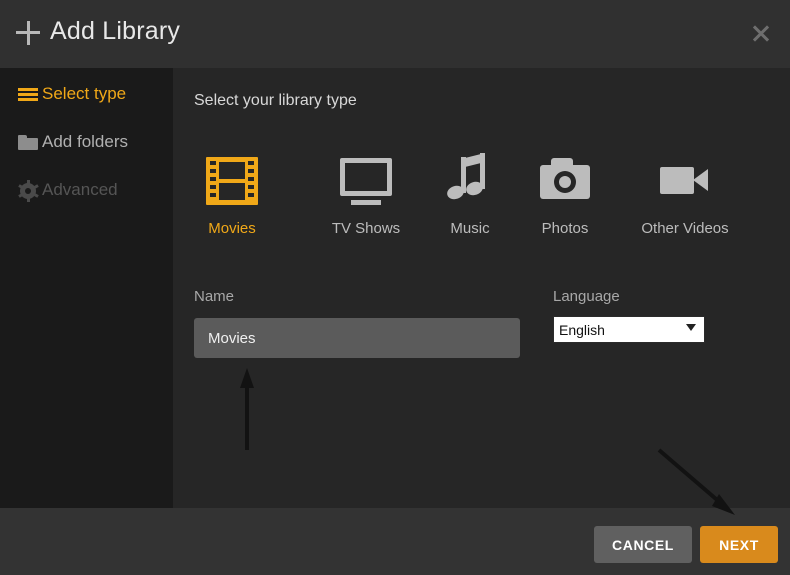 Image resolution: width=790 pixels, height=575 pixels. What do you see at coordinates (470, 228) in the screenshot?
I see `library-type-label: Music` at bounding box center [470, 228].